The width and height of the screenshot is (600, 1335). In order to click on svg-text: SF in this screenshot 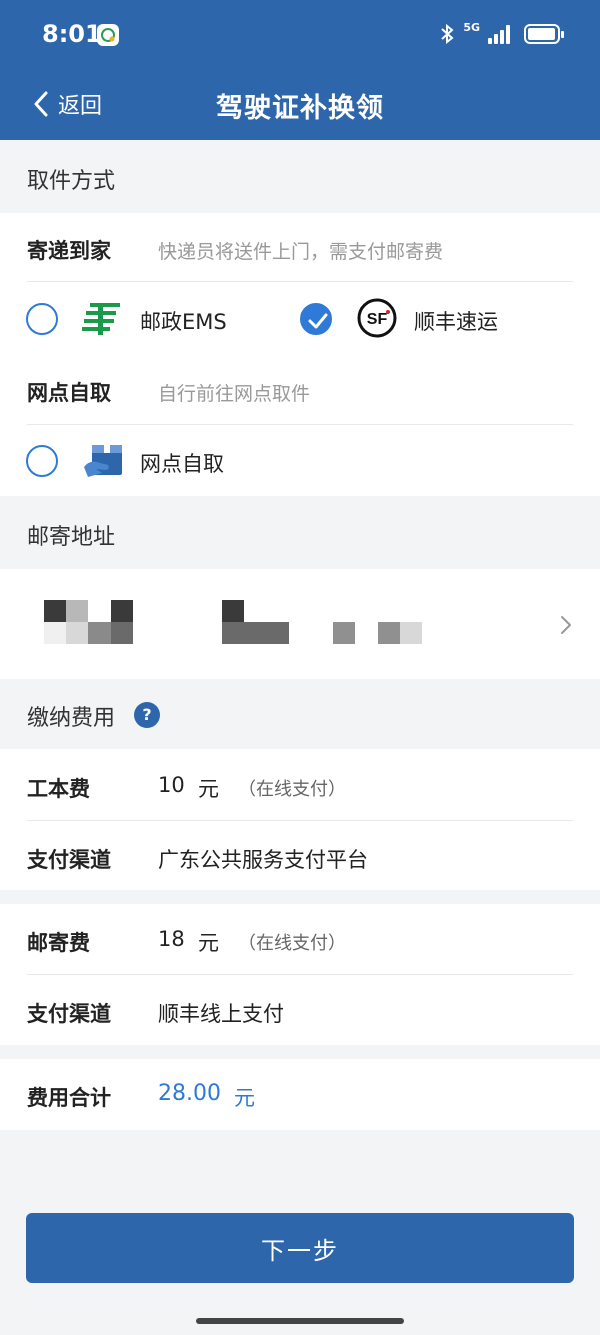, I will do `click(377, 319)`.